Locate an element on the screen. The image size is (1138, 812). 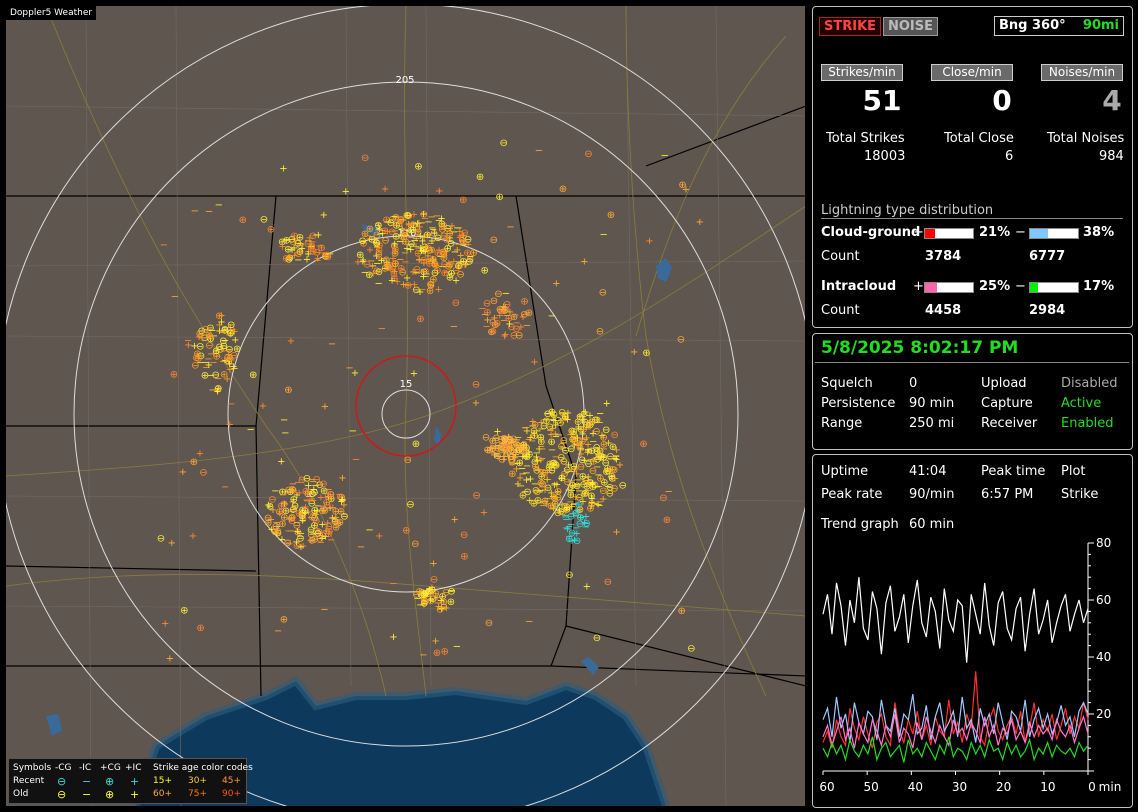
range-label: Range is located at coordinates (842, 423).